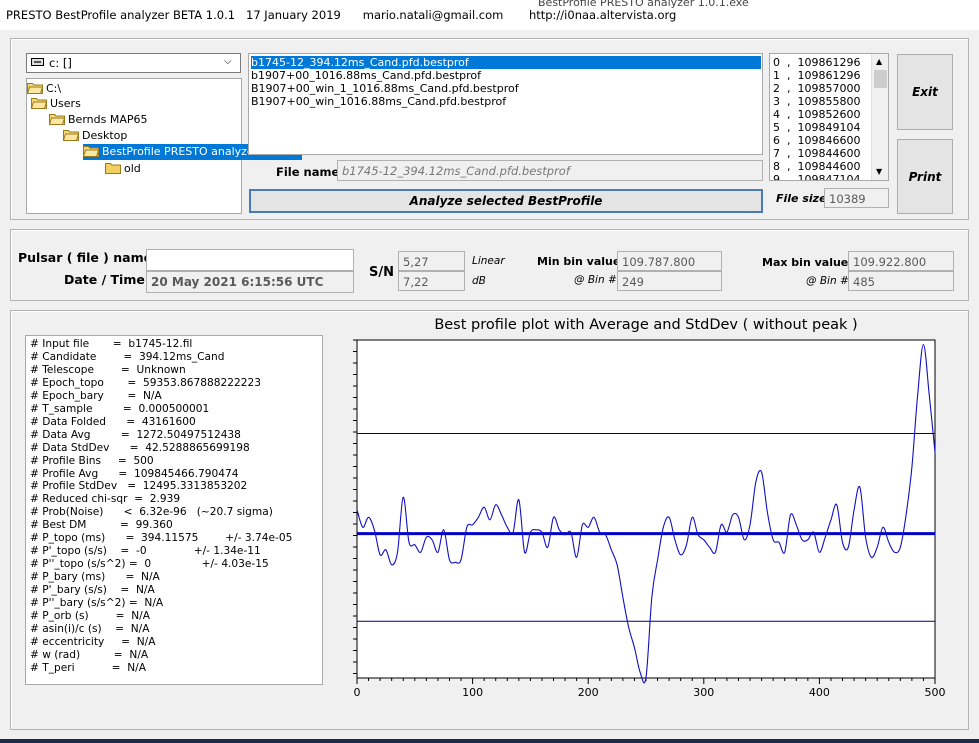 The image size is (979, 743). I want to click on scroll-down-icon: ▼, so click(879, 171).